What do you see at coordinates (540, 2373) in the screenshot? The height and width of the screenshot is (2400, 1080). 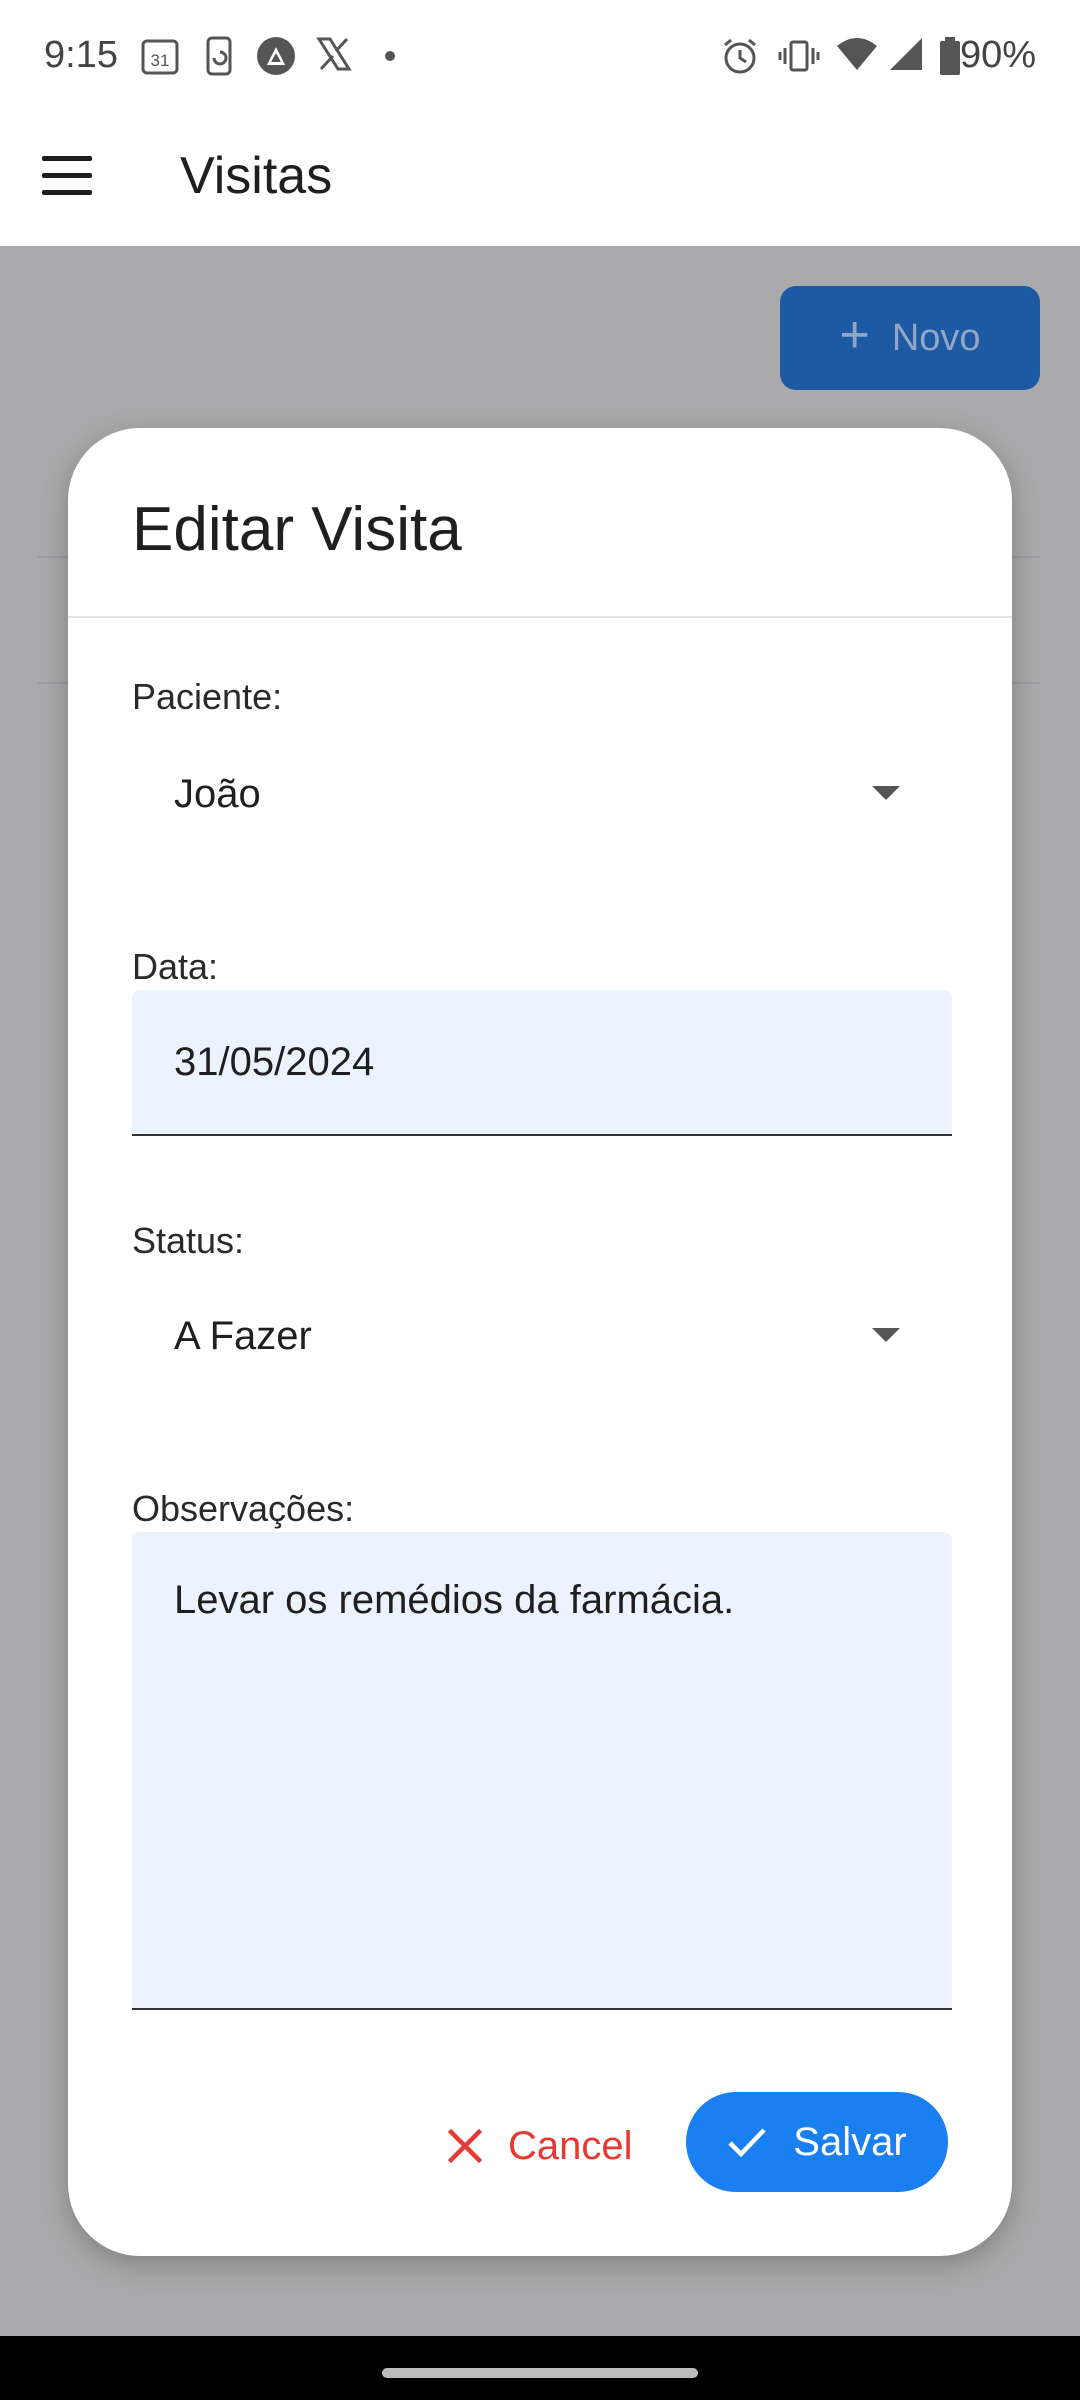 I see `home-gesture-handle` at bounding box center [540, 2373].